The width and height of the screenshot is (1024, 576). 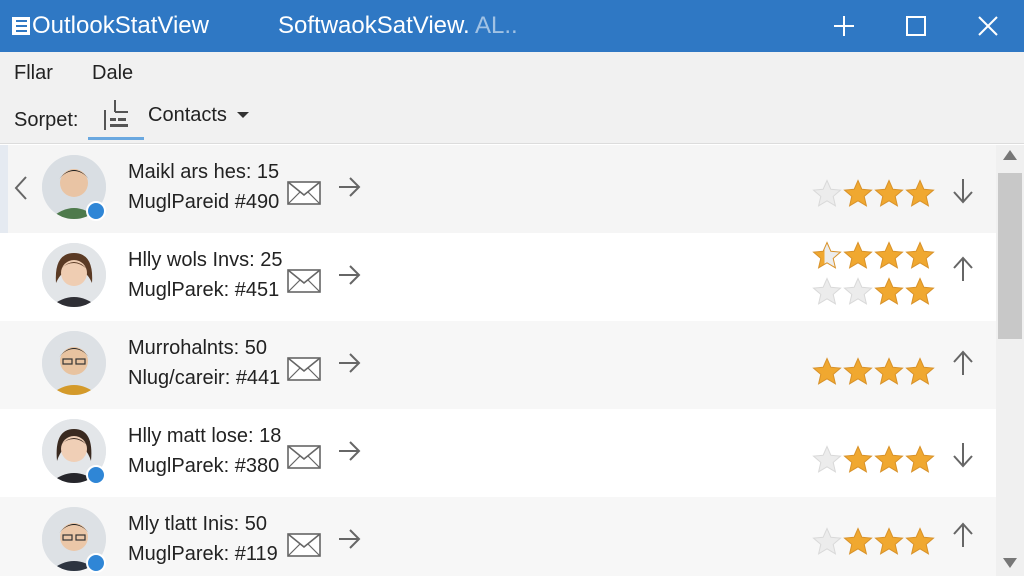 What do you see at coordinates (1010, 155) in the screenshot?
I see `scroll-up-icon` at bounding box center [1010, 155].